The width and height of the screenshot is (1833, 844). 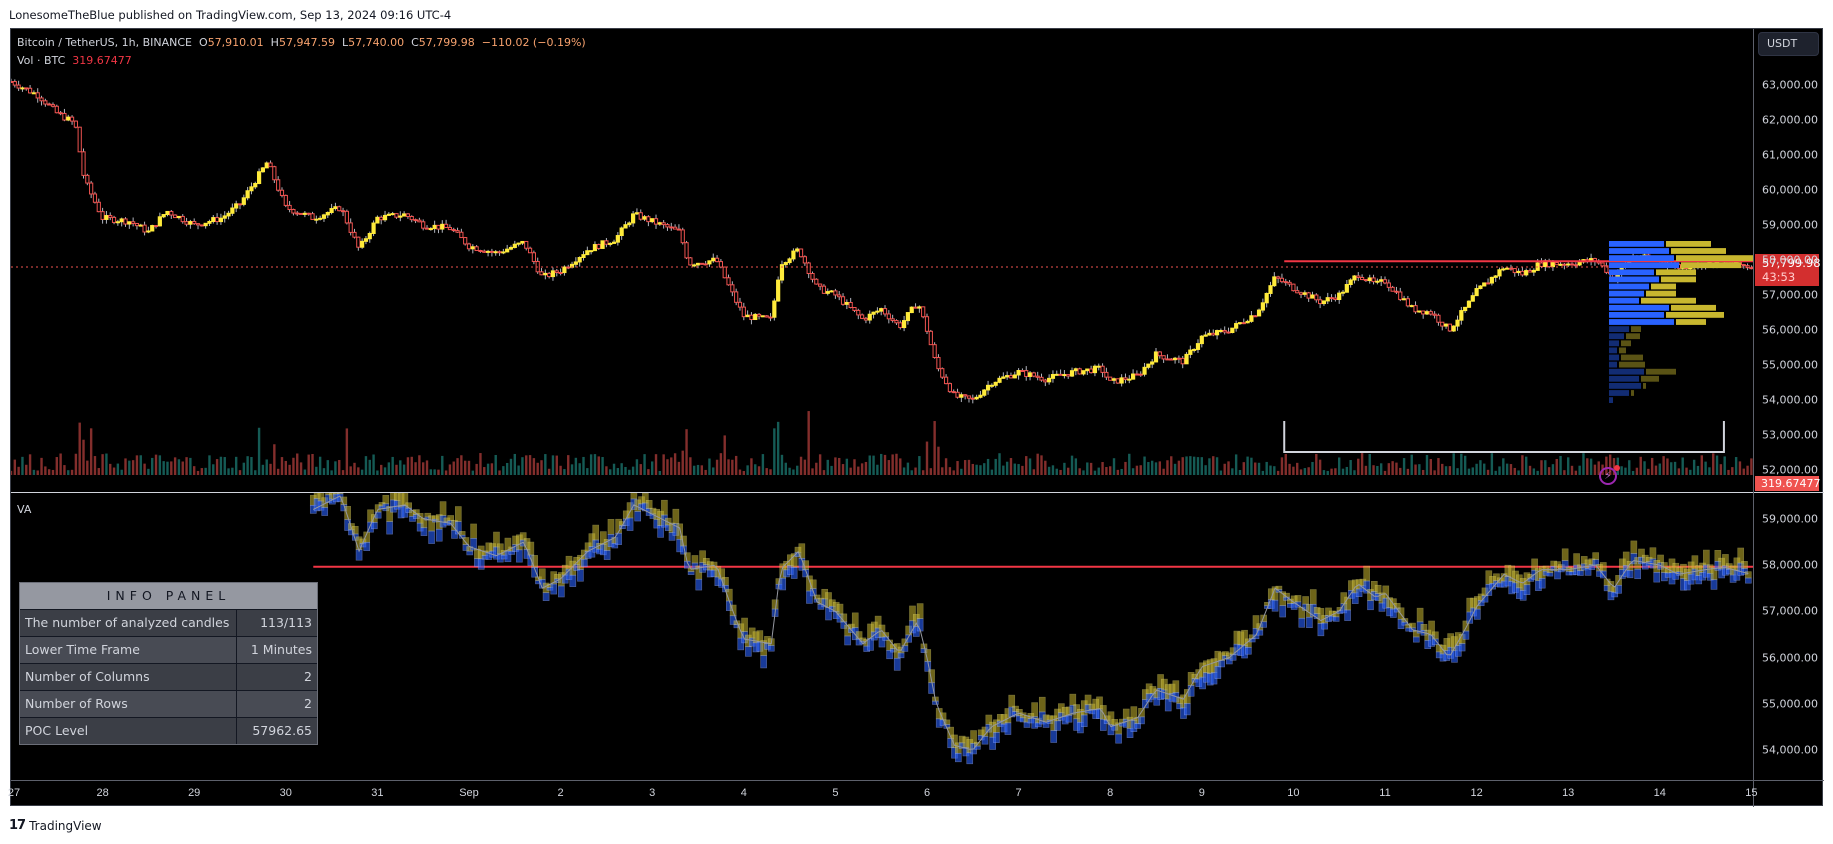 What do you see at coordinates (1790, 400) in the screenshot?
I see `price-tick-label: 54,000.00` at bounding box center [1790, 400].